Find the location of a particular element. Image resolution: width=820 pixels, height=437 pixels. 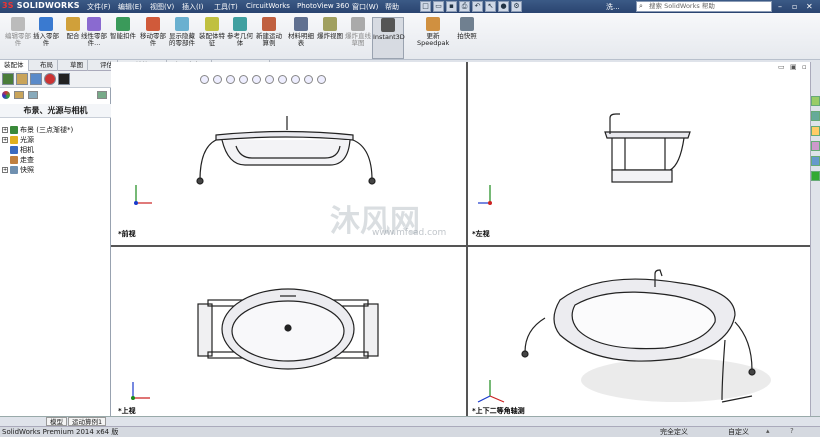

view-palette-icon is located at coordinates (815, 146).